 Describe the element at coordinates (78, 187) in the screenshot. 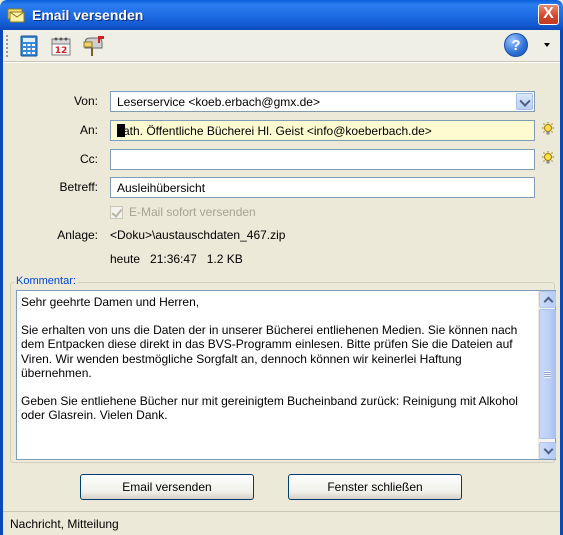

I see `subject-label: Betreff:` at that location.